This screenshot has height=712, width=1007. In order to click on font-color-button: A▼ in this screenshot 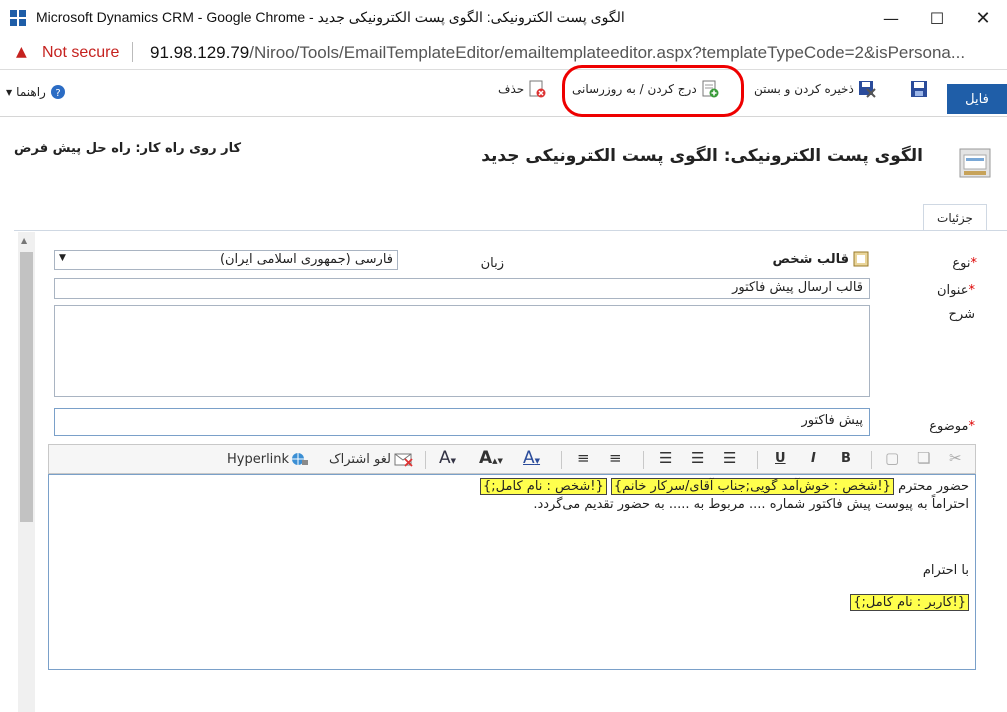, I will do `click(447, 458)`.